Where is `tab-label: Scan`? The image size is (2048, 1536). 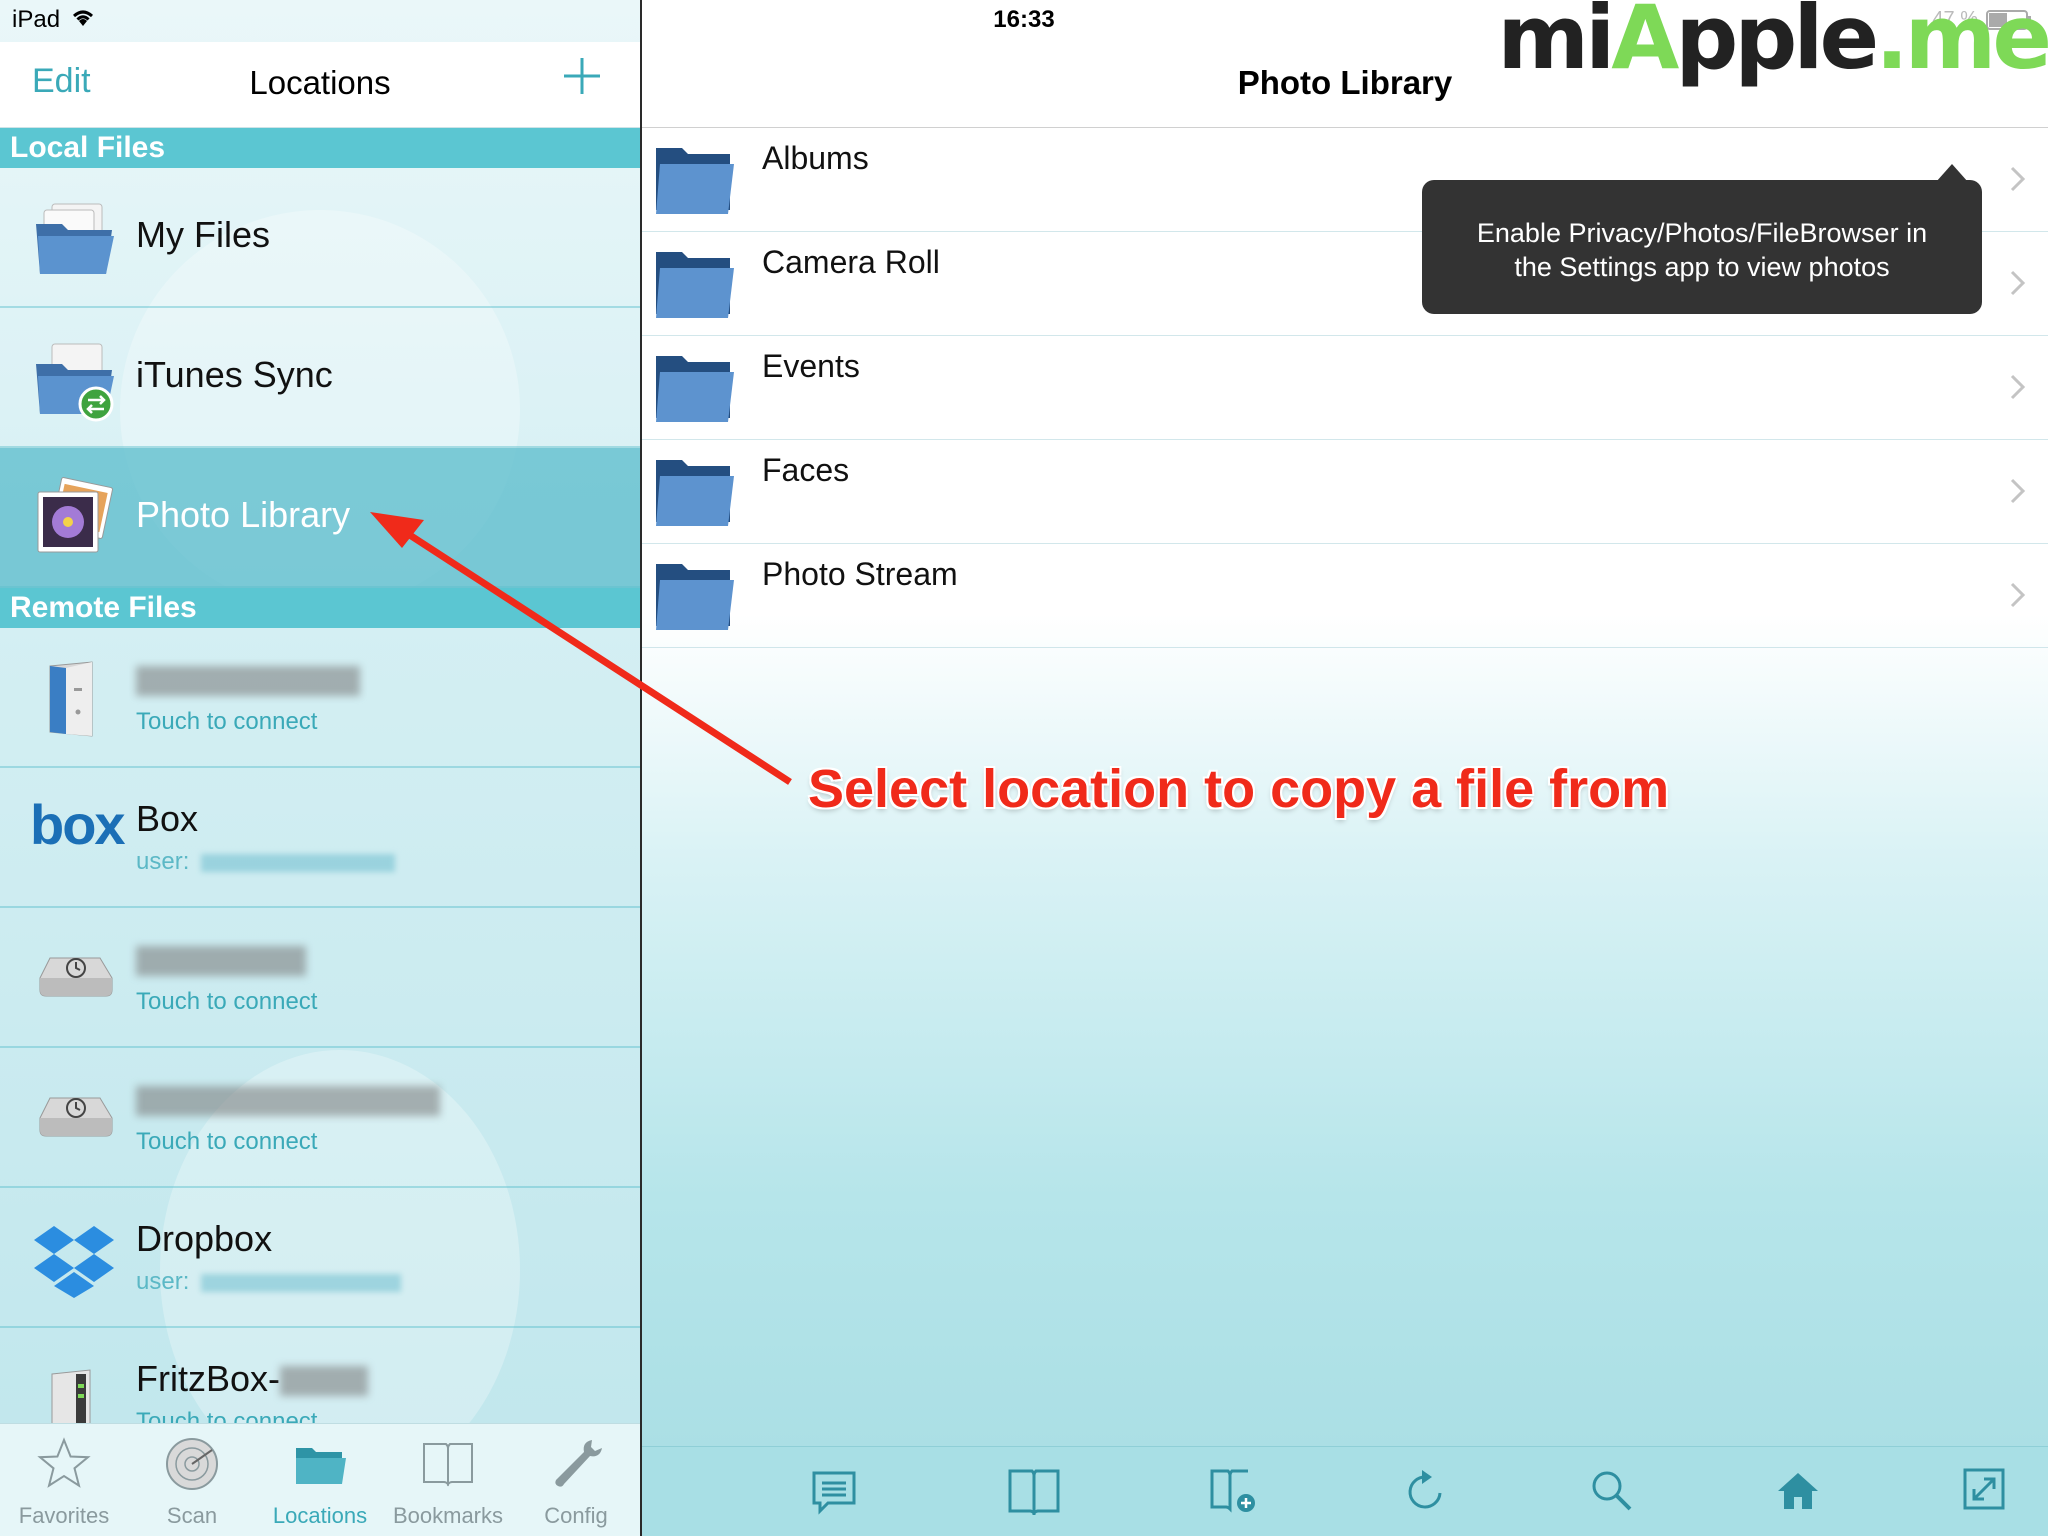 tab-label: Scan is located at coordinates (192, 1515).